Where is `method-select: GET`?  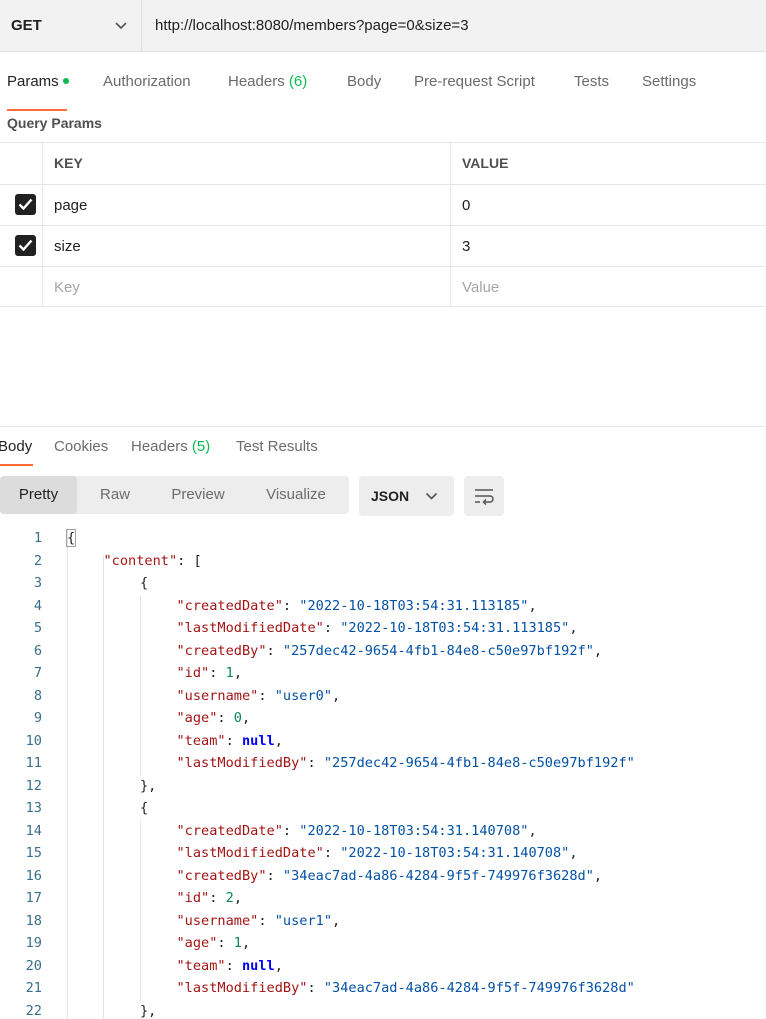
method-select: GET is located at coordinates (71, 26).